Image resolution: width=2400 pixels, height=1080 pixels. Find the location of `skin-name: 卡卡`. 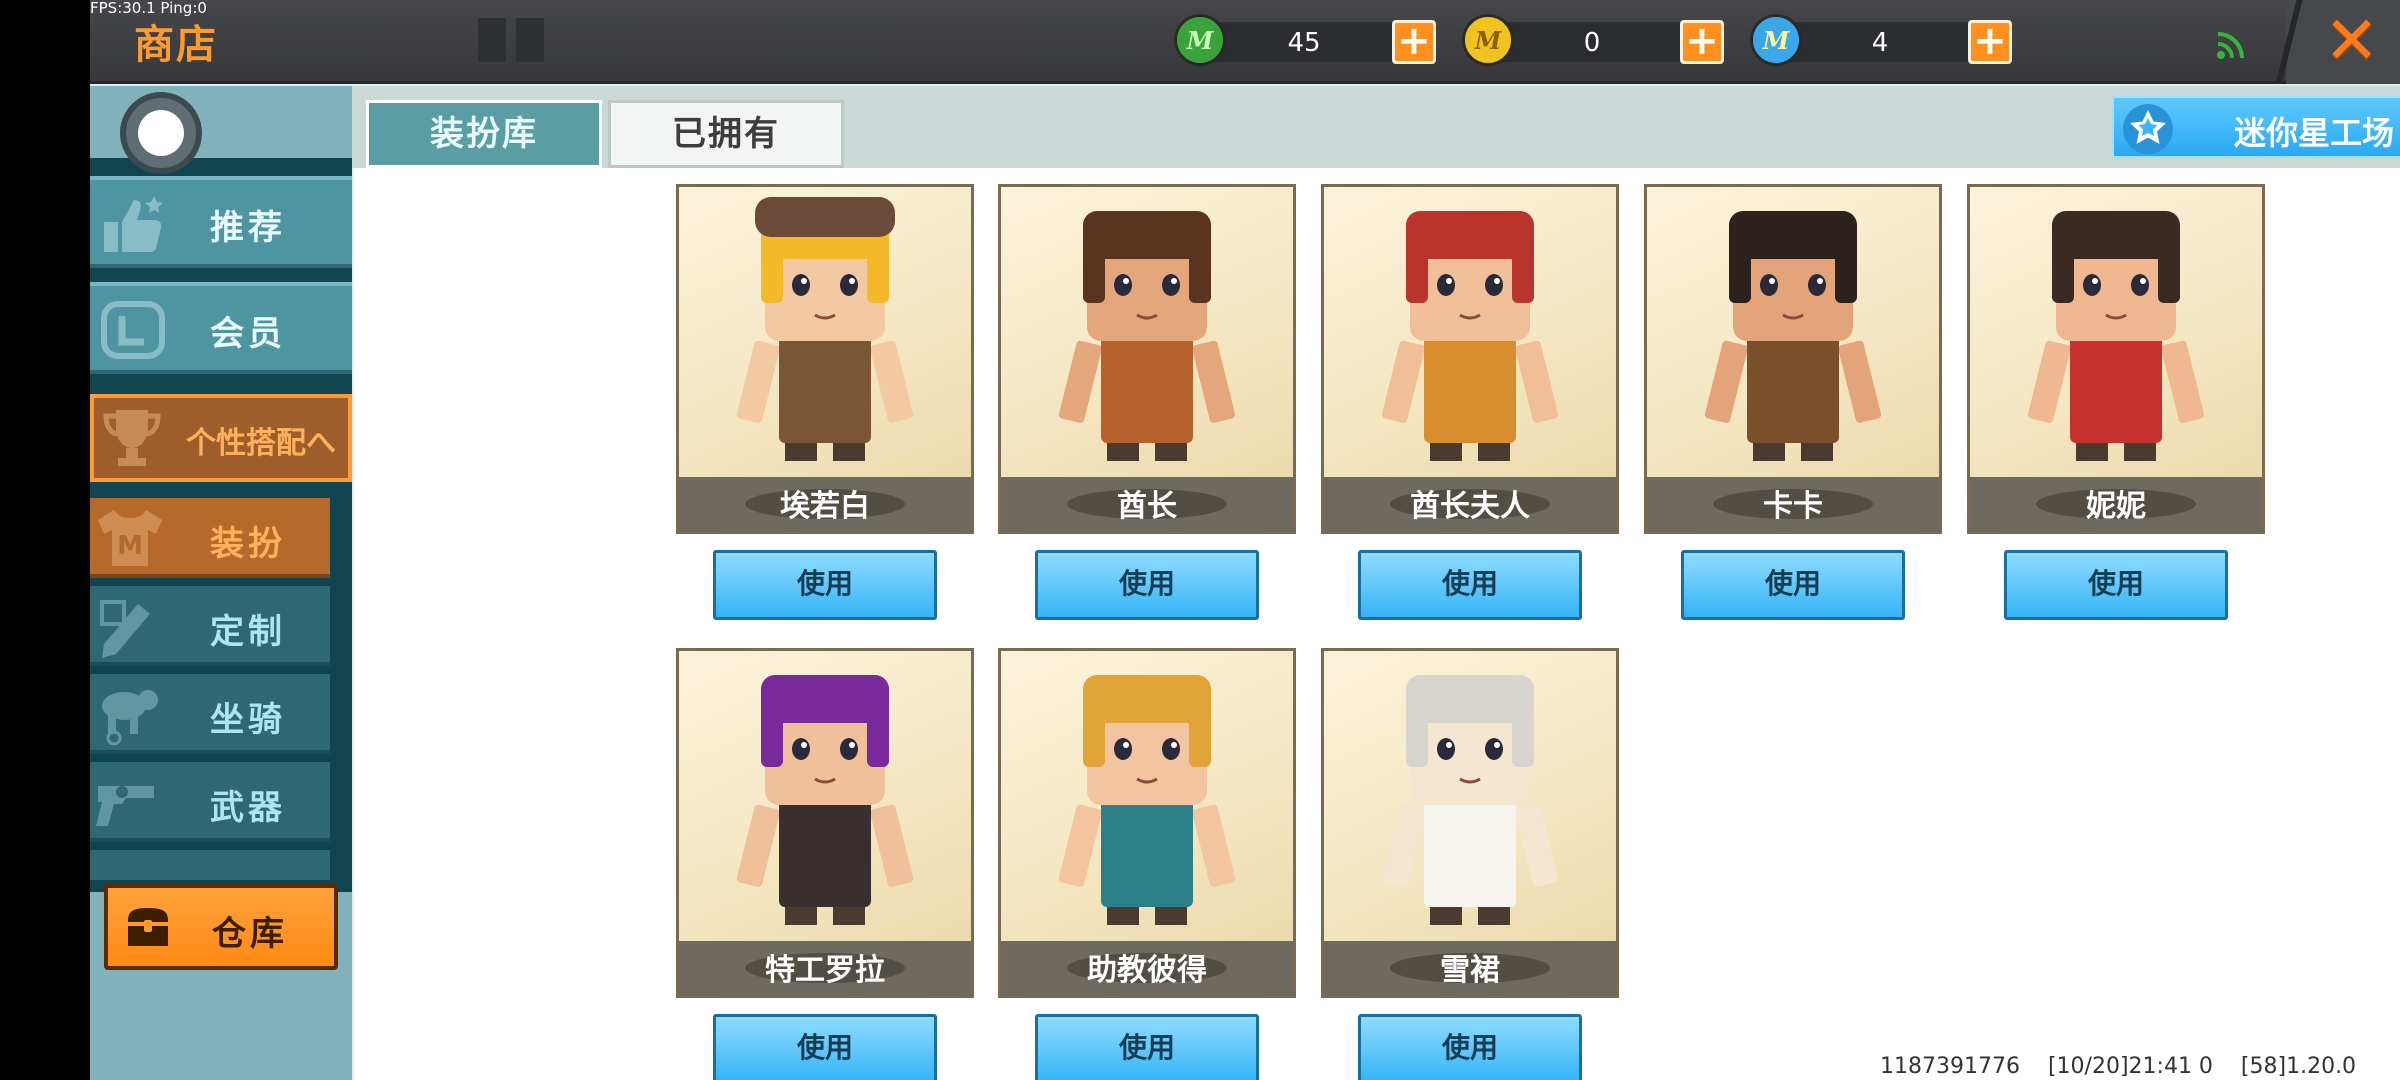

skin-name: 卡卡 is located at coordinates (1793, 506).